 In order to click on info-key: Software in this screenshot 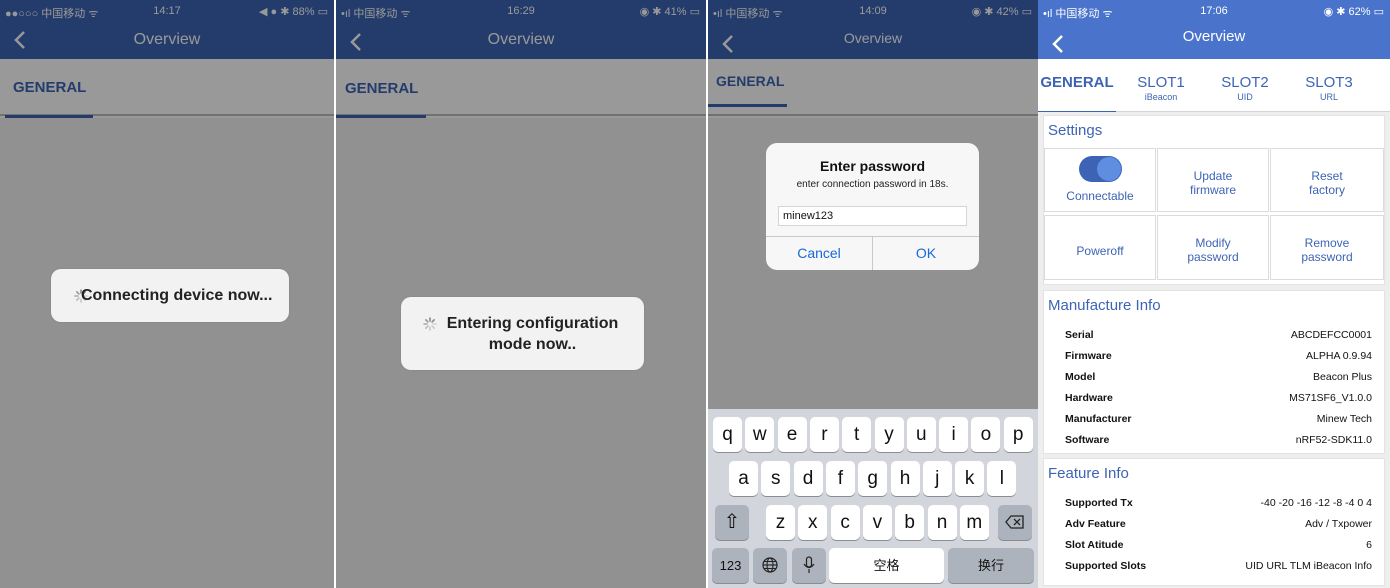, I will do `click(1087, 440)`.